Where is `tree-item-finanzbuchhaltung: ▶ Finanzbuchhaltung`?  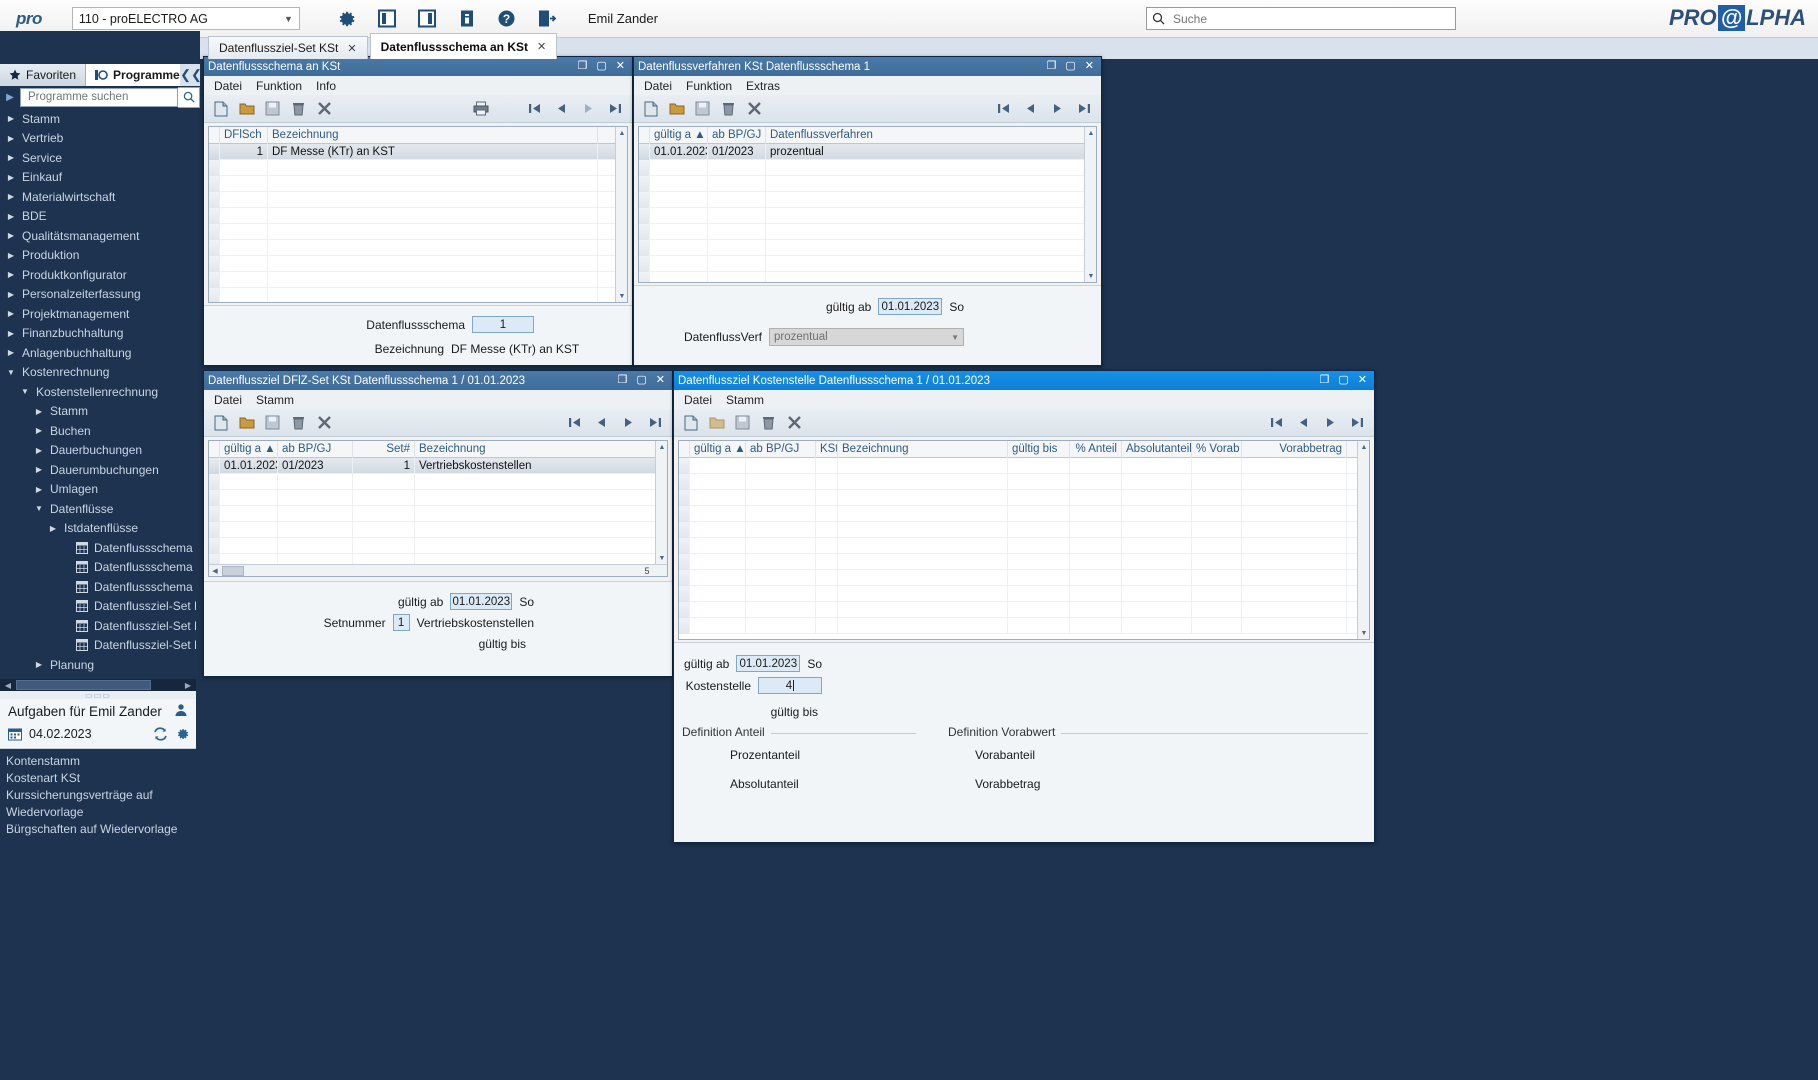 tree-item-finanzbuchhaltung: ▶ Finanzbuchhaltung is located at coordinates (98, 334).